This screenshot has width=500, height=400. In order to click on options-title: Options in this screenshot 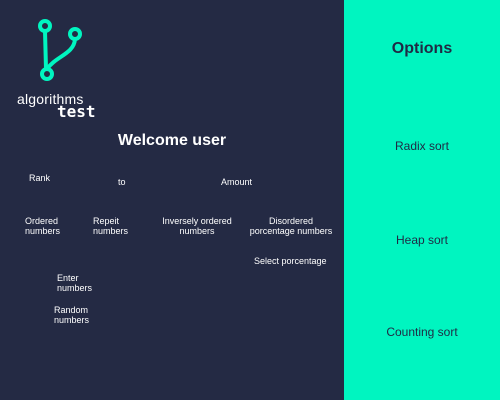, I will do `click(422, 48)`.